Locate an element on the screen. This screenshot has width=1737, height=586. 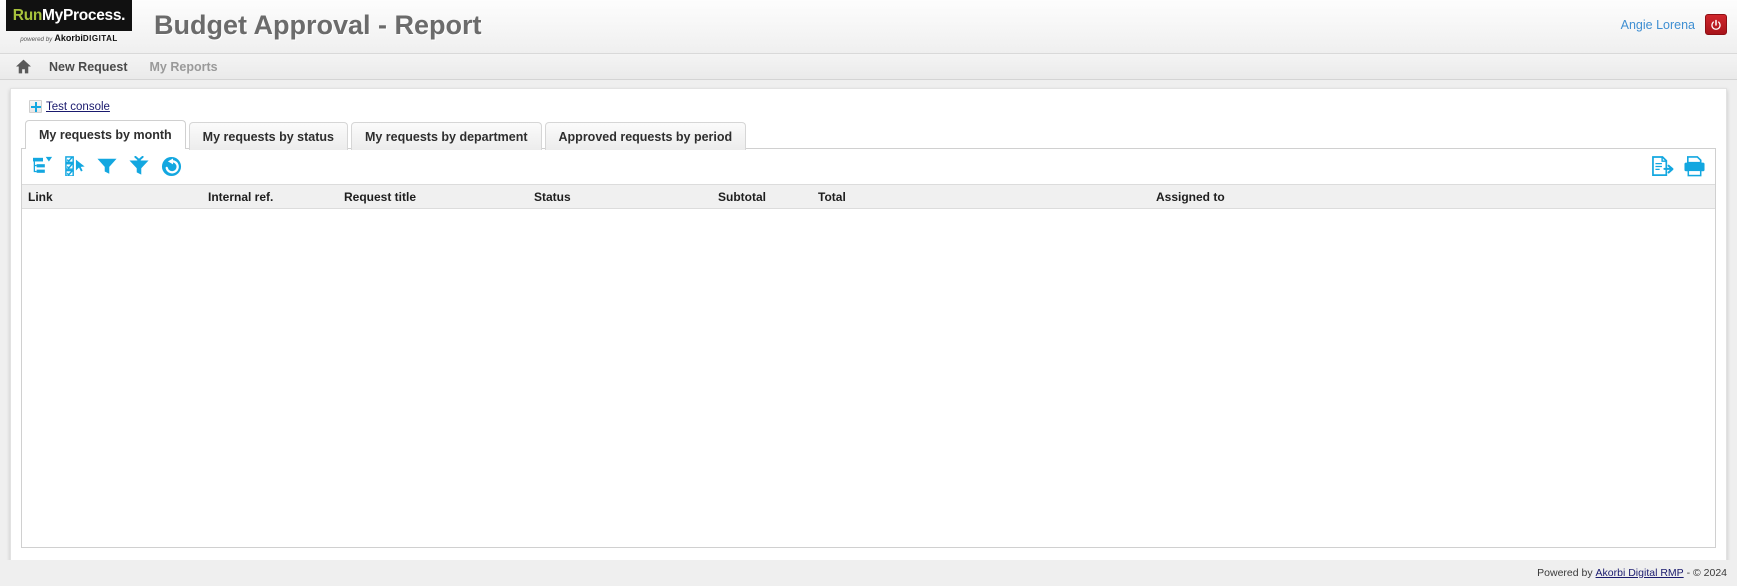
test-console-link: Test console is located at coordinates (78, 107).